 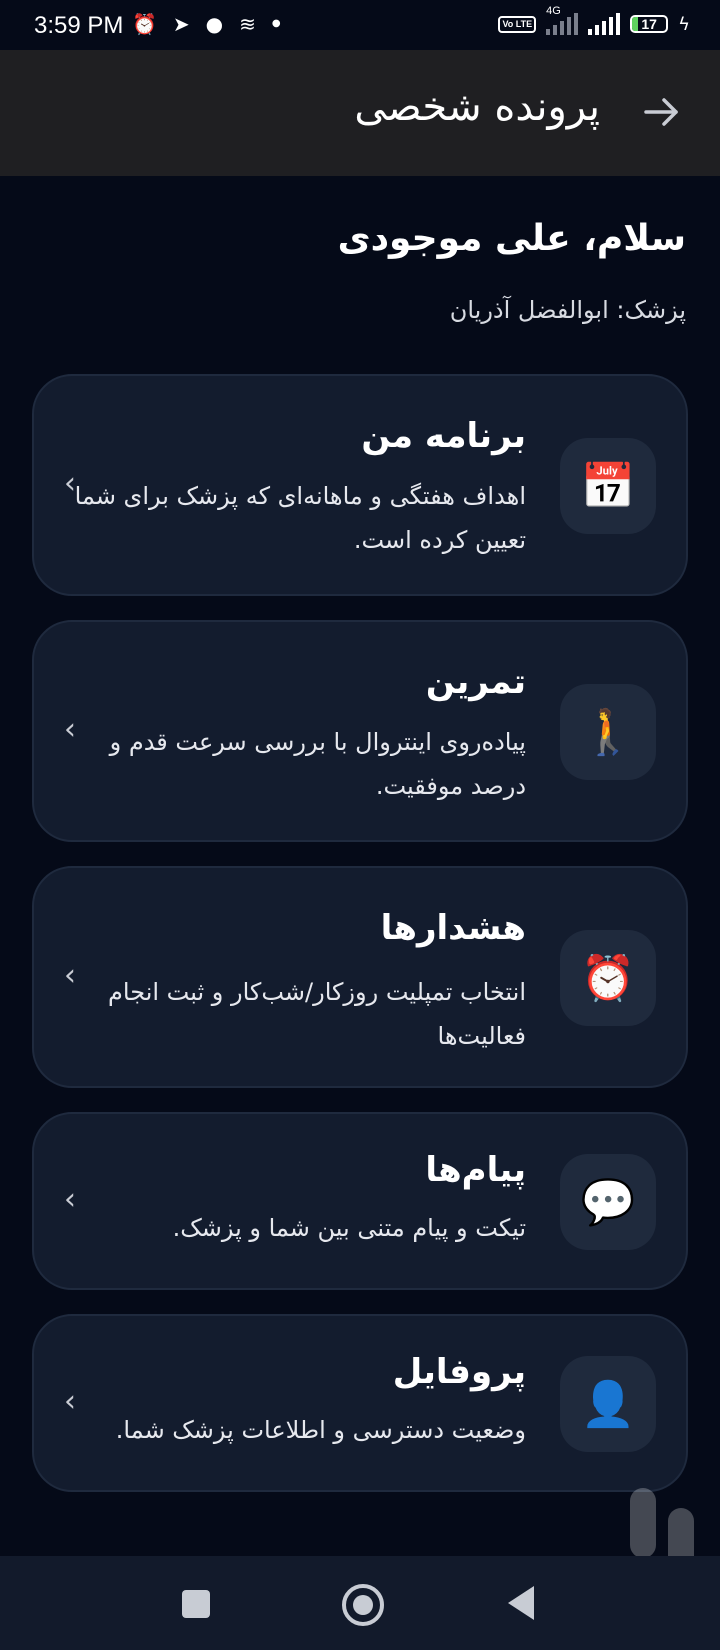 What do you see at coordinates (517, 24) in the screenshot?
I see `volte-badge: Vo LTE` at bounding box center [517, 24].